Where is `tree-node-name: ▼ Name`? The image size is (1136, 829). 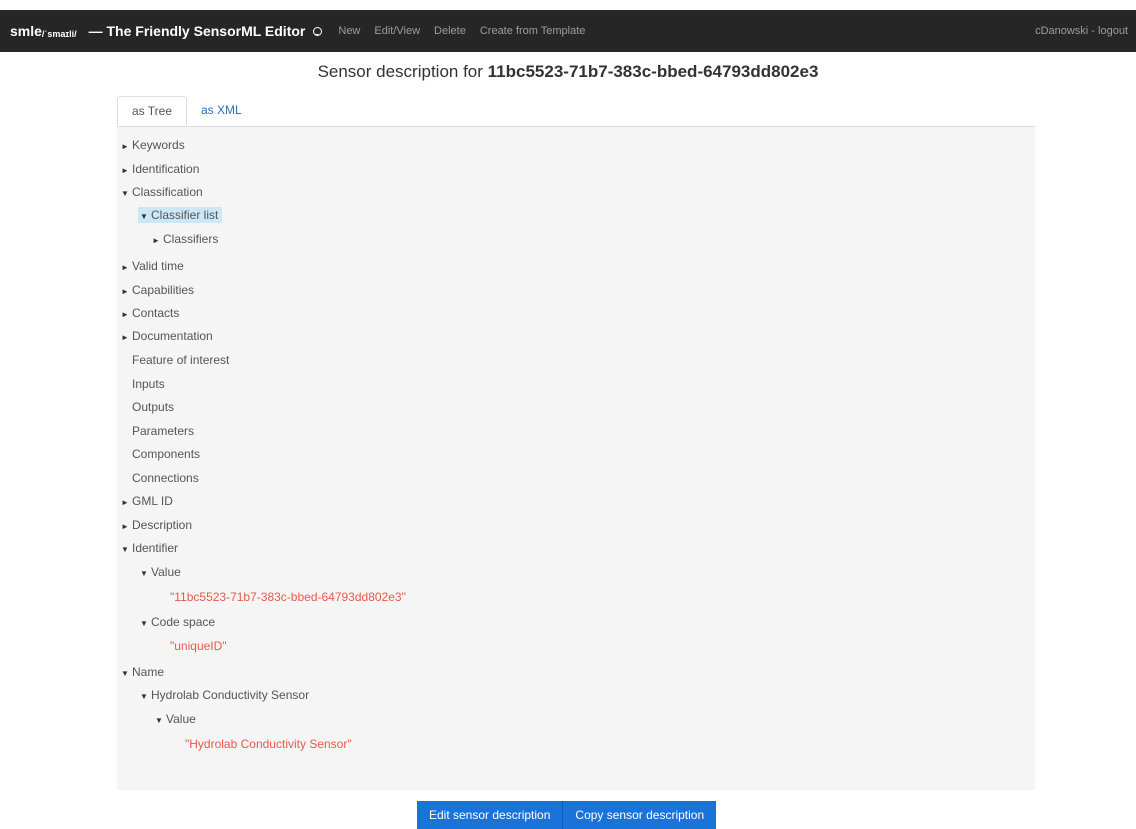 tree-node-name: ▼ Name is located at coordinates (142, 672).